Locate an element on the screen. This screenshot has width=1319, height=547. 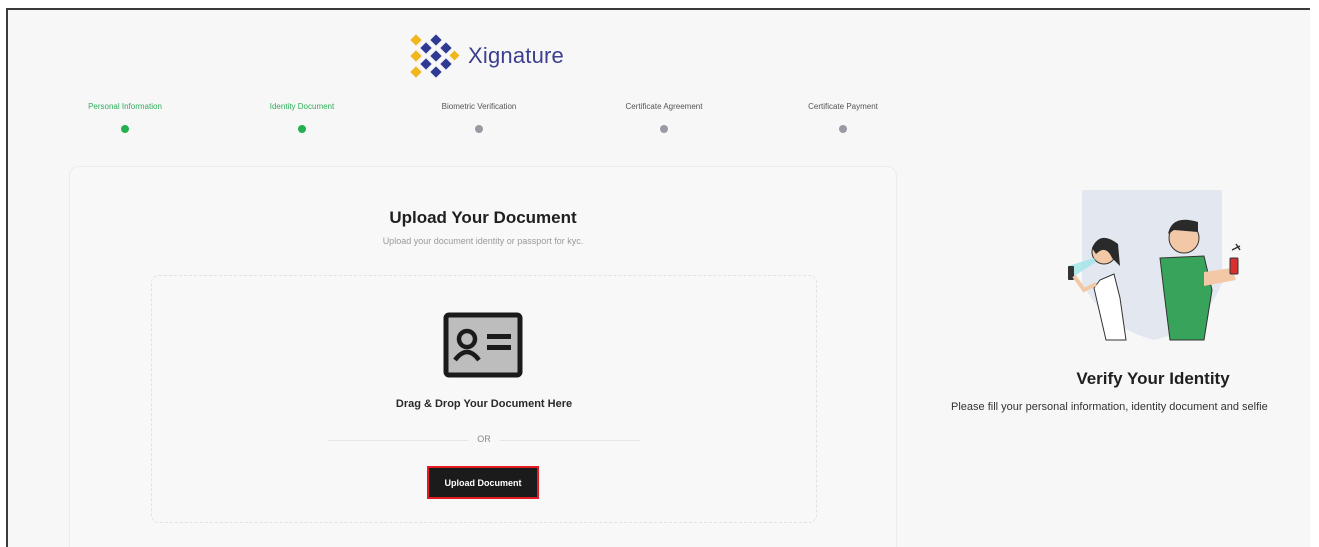
xignature-logo-icon is located at coordinates (435, 56).